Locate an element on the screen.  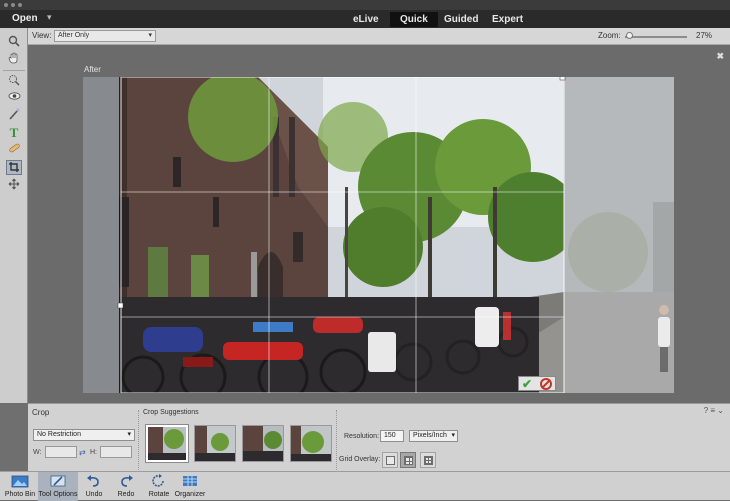
spot-healing-tool-bandage-icon is located at coordinates (14, 149).